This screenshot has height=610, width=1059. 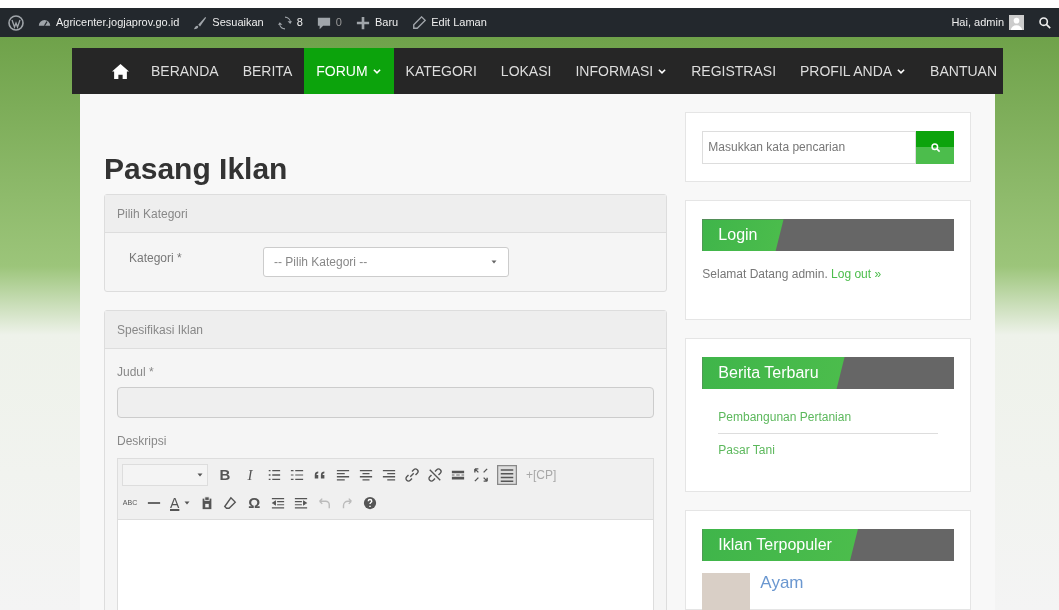 What do you see at coordinates (370, 503) in the screenshot?
I see `help-icon` at bounding box center [370, 503].